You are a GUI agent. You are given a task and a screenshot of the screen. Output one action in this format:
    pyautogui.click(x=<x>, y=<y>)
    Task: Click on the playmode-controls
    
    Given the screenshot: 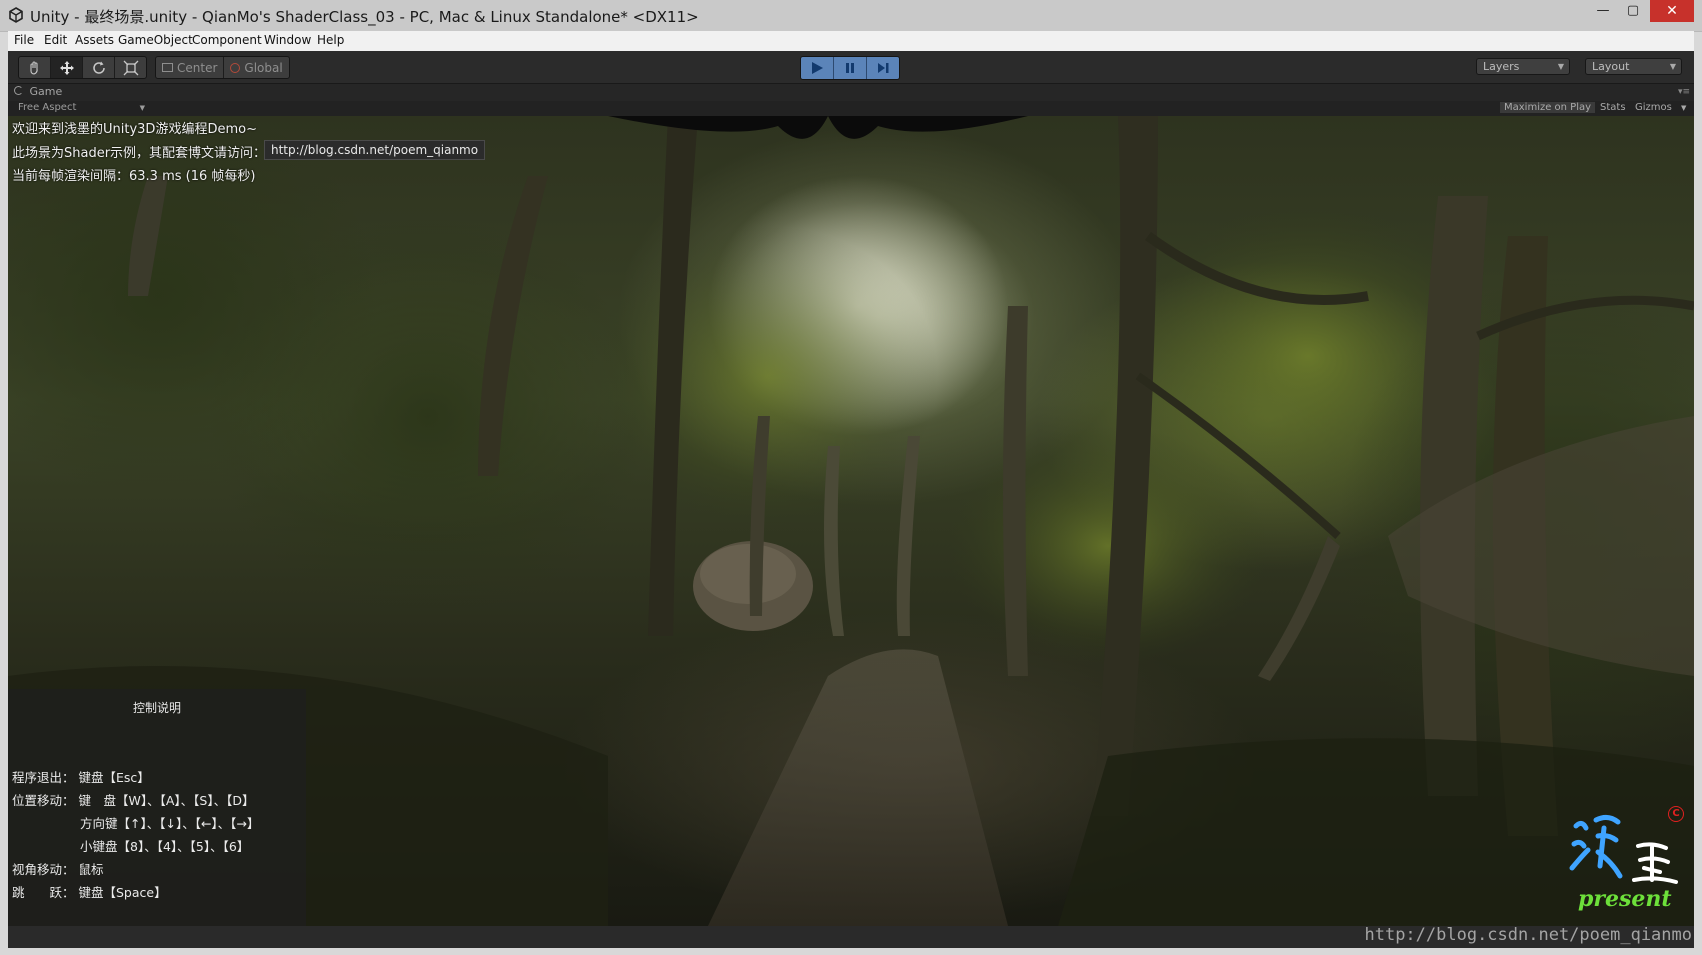 What is the action you would take?
    pyautogui.click(x=850, y=68)
    